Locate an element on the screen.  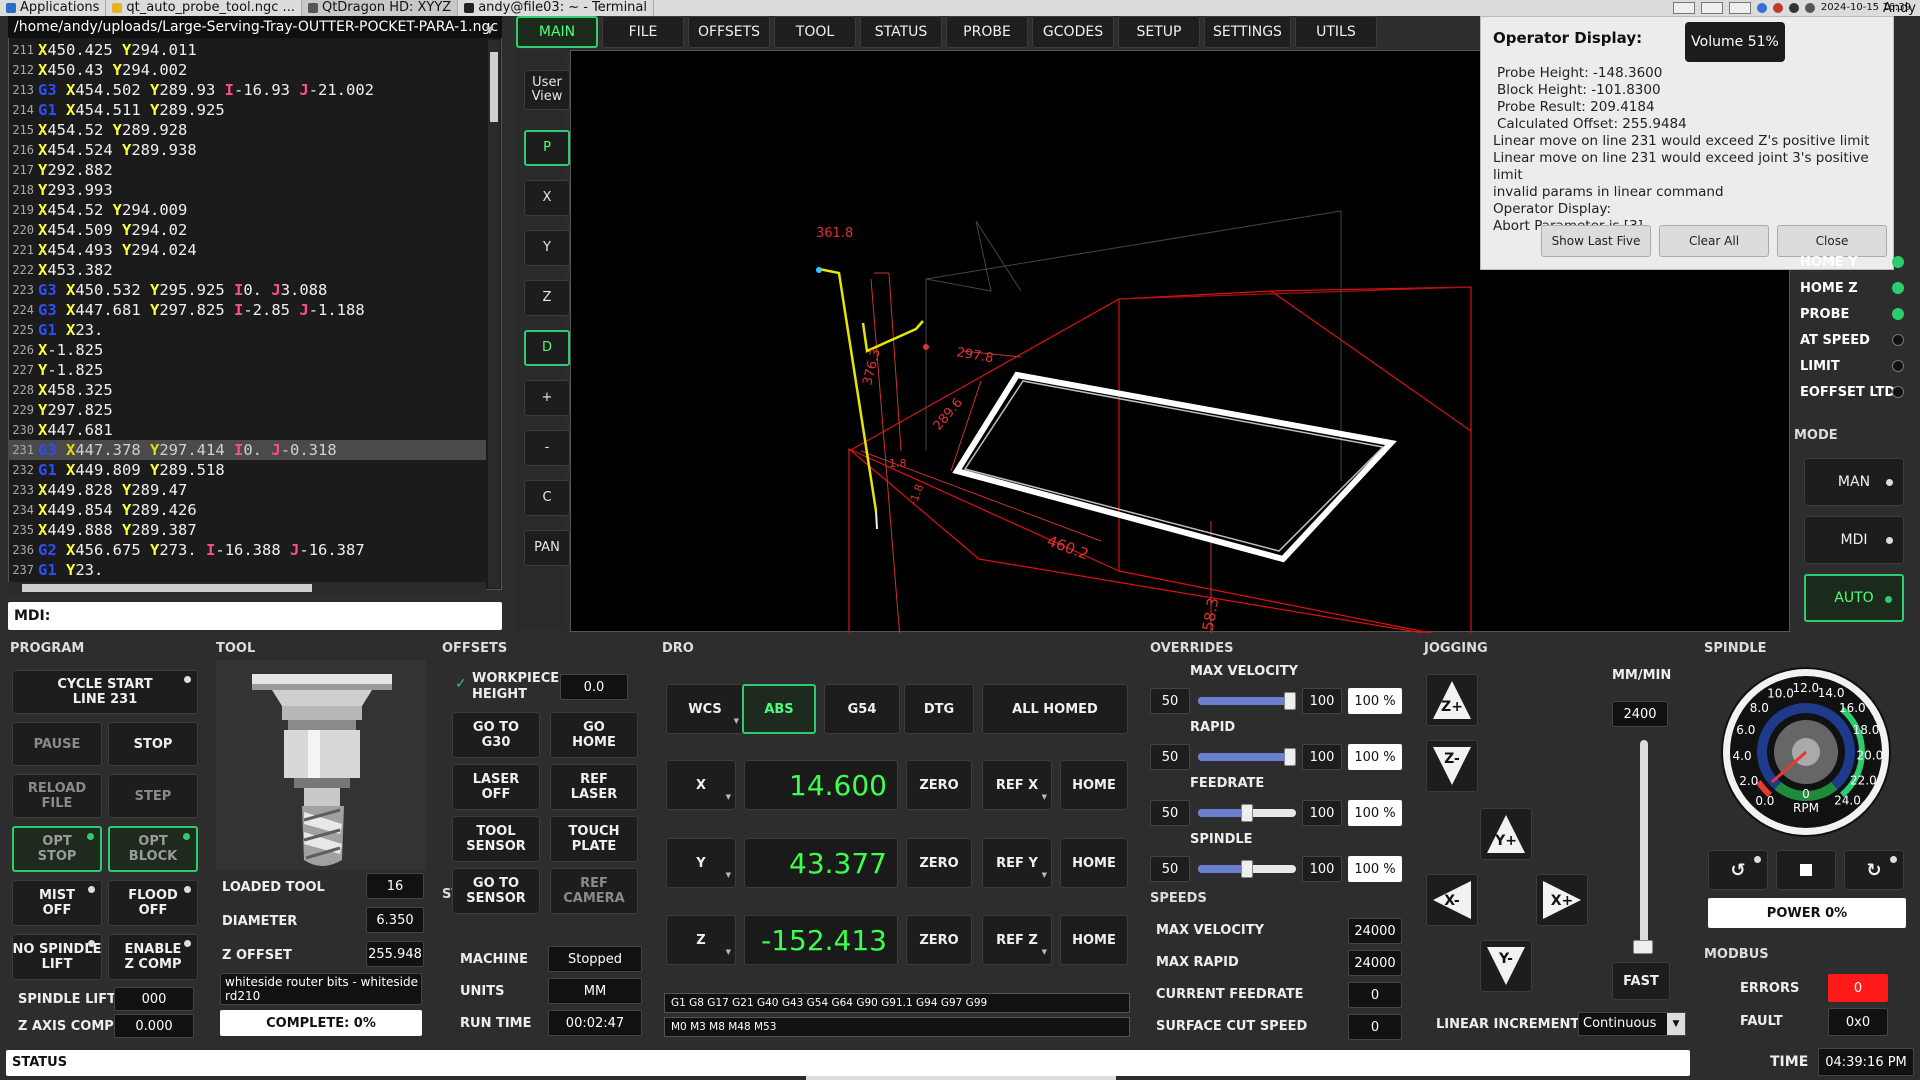
stop-button: STOP is located at coordinates (153, 744).